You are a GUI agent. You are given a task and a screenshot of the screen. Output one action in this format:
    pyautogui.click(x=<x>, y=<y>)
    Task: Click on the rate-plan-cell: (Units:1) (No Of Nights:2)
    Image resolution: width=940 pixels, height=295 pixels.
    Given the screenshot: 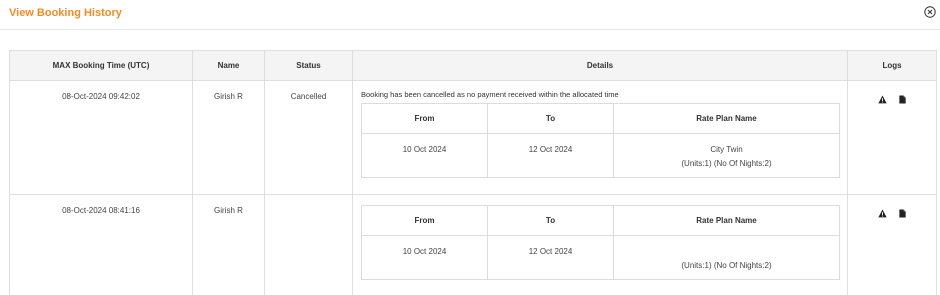 What is the action you would take?
    pyautogui.click(x=726, y=257)
    